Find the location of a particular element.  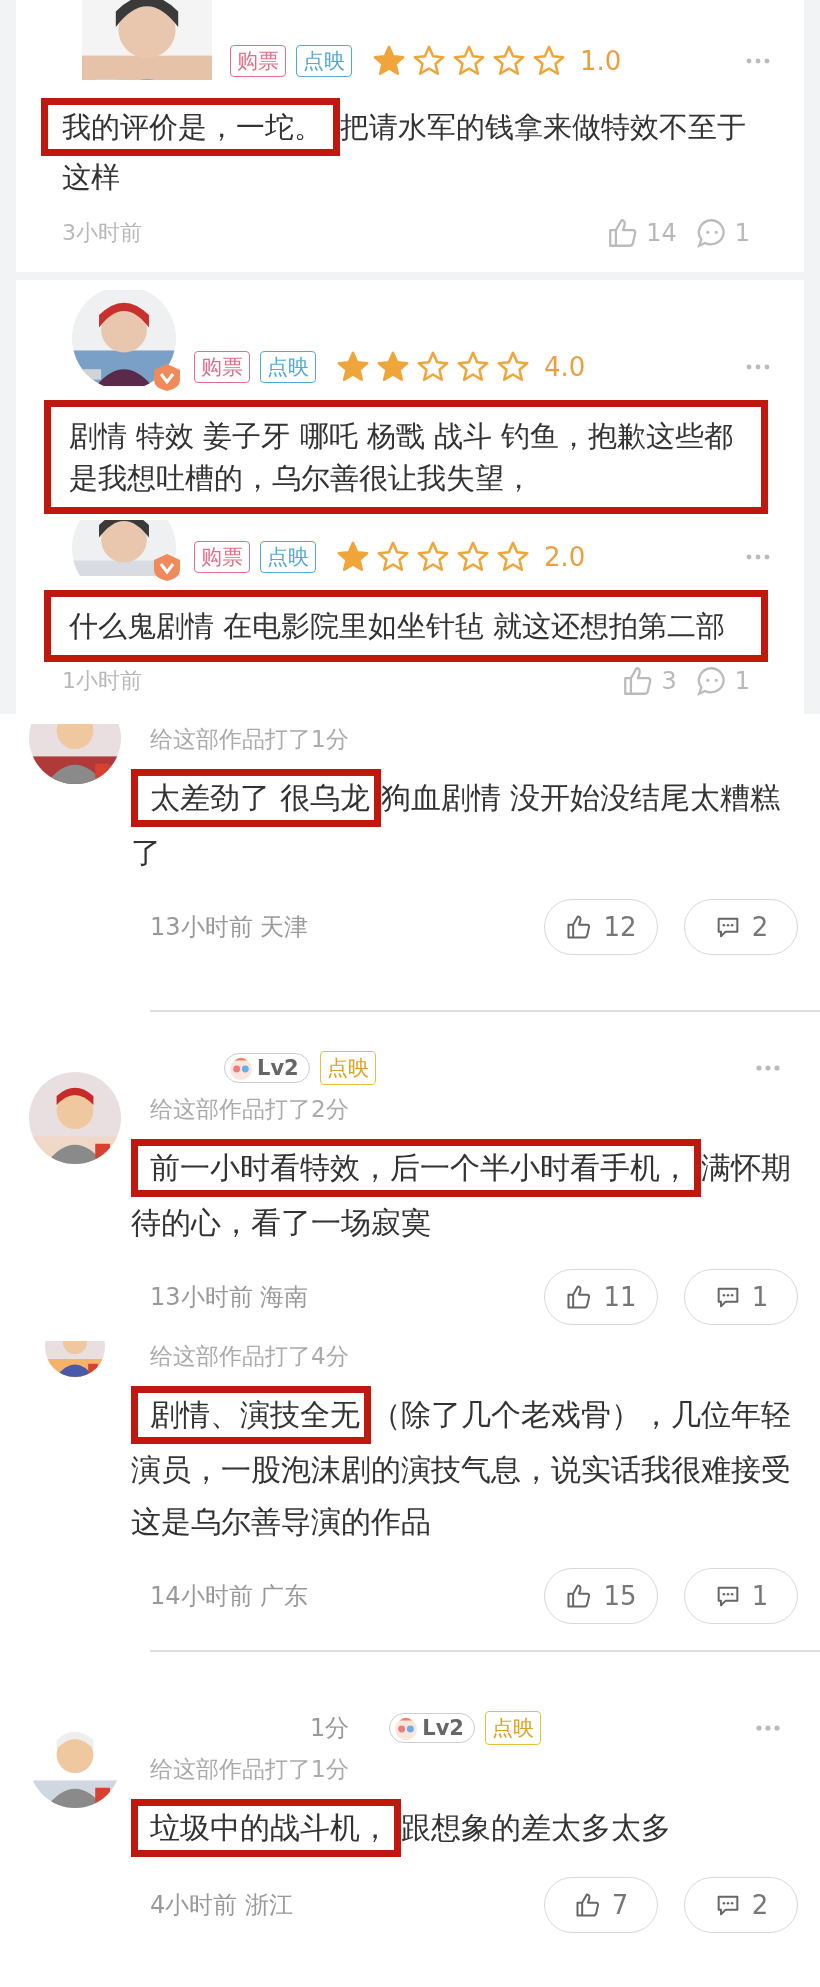

rating-score: 1.0 is located at coordinates (601, 61).